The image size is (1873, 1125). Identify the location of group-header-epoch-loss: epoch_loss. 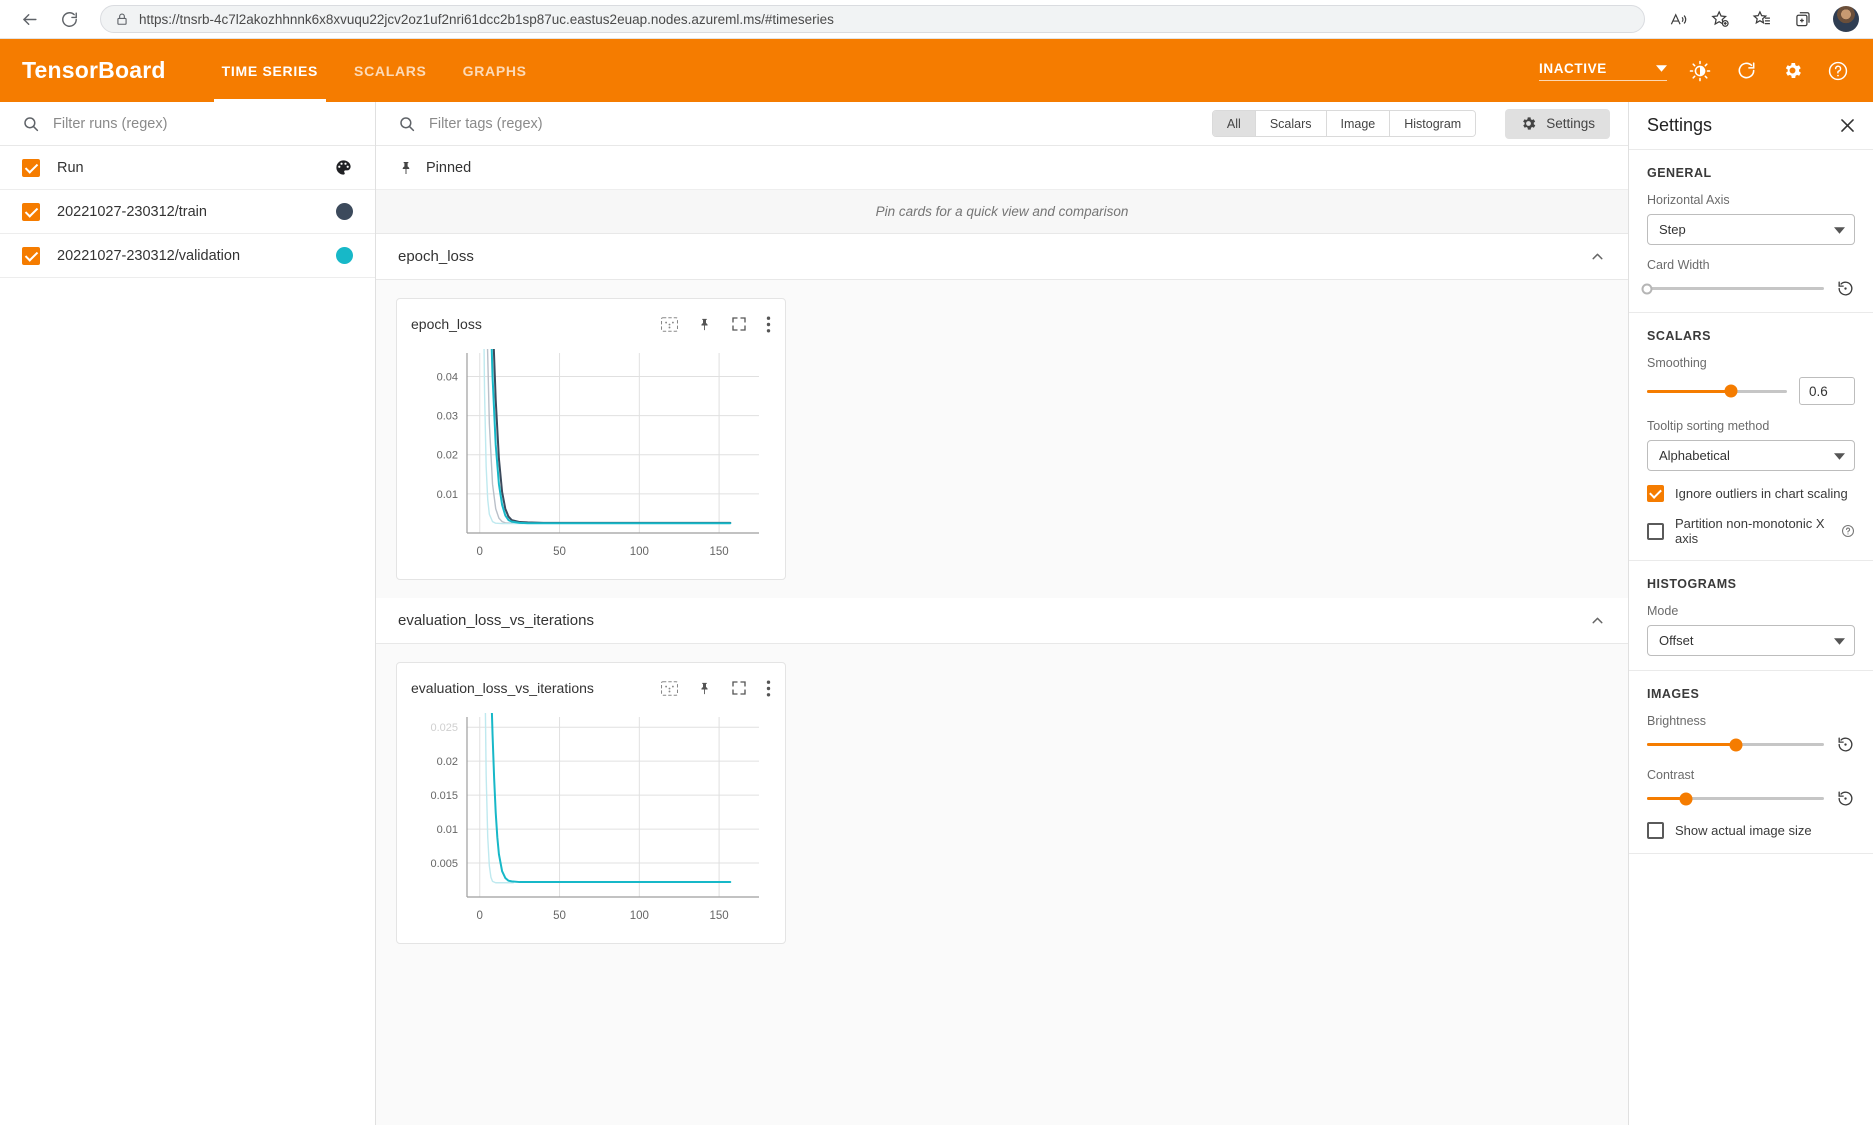
(1002, 257).